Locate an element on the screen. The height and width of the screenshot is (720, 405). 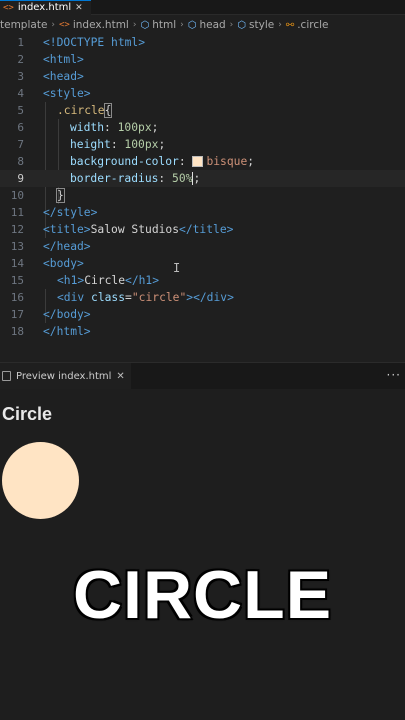
code-token: class is located at coordinates (108, 297).